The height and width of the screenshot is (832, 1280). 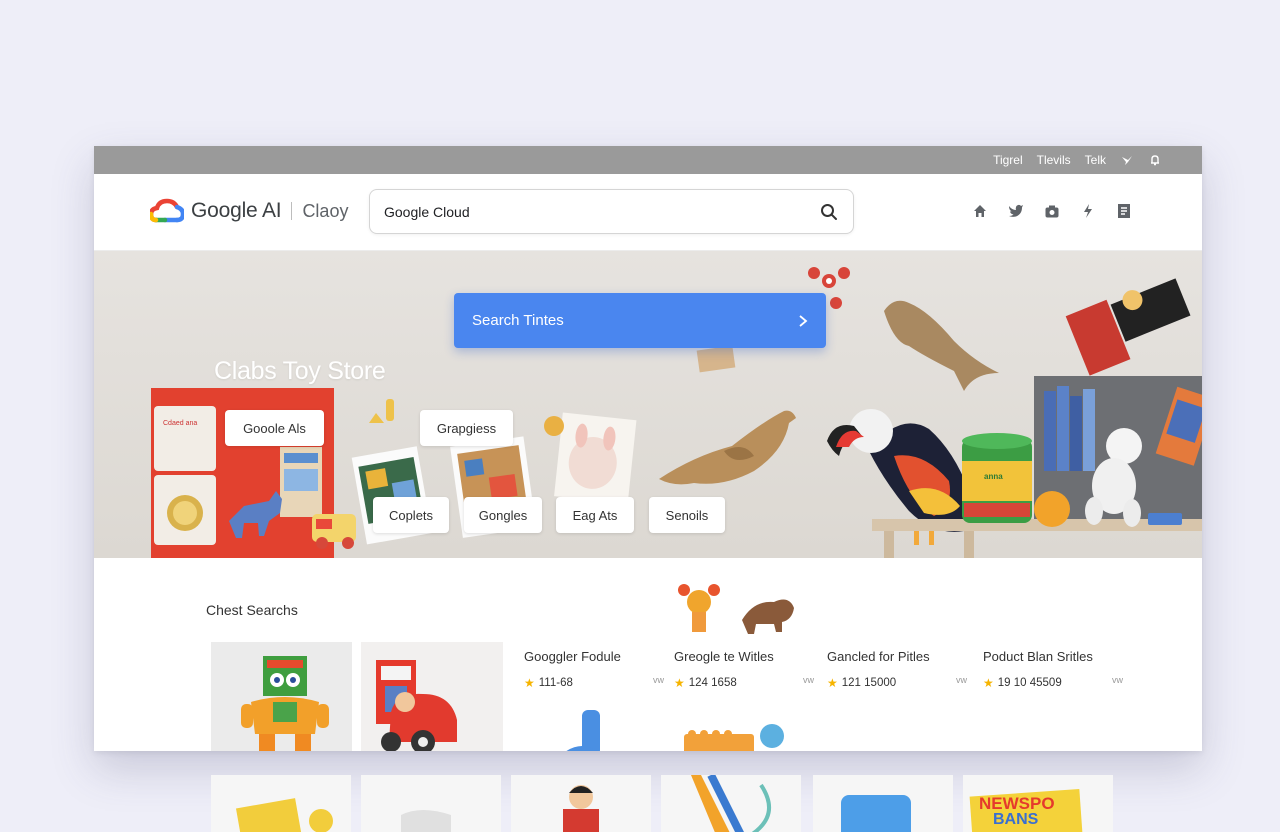 I want to click on lower-page: NEWSPO BANS, so click(x=648, y=791).